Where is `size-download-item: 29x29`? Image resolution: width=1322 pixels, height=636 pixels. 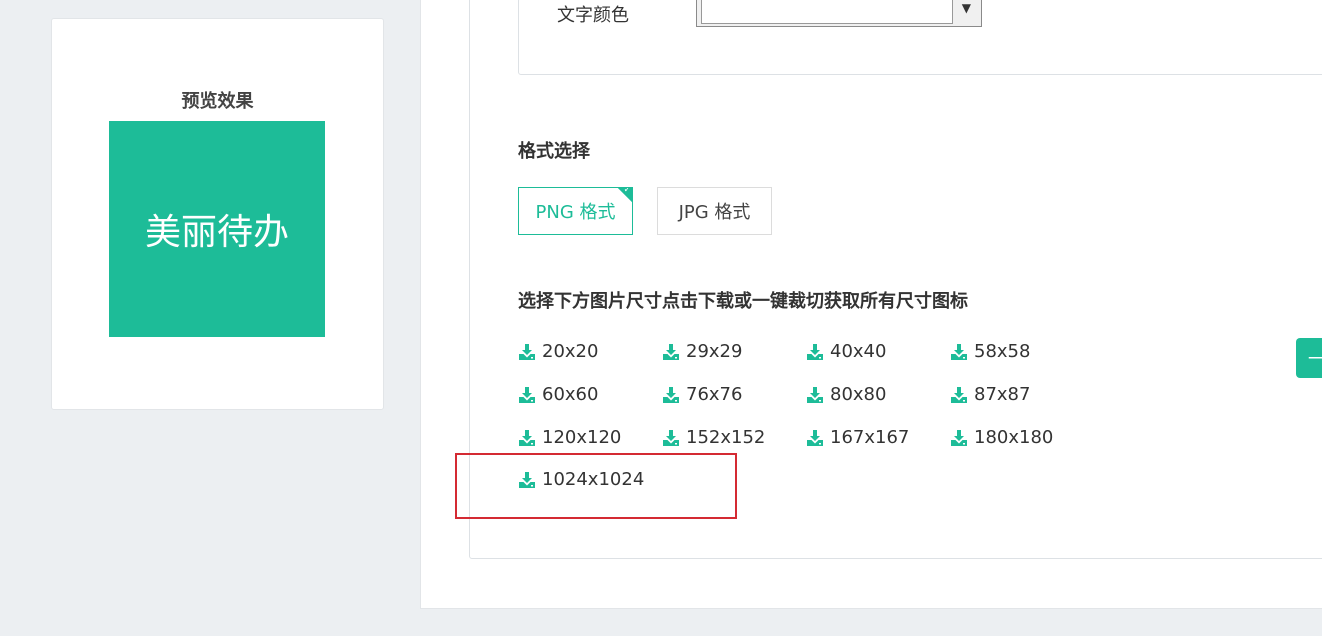
size-download-item: 29x29 is located at coordinates (702, 351).